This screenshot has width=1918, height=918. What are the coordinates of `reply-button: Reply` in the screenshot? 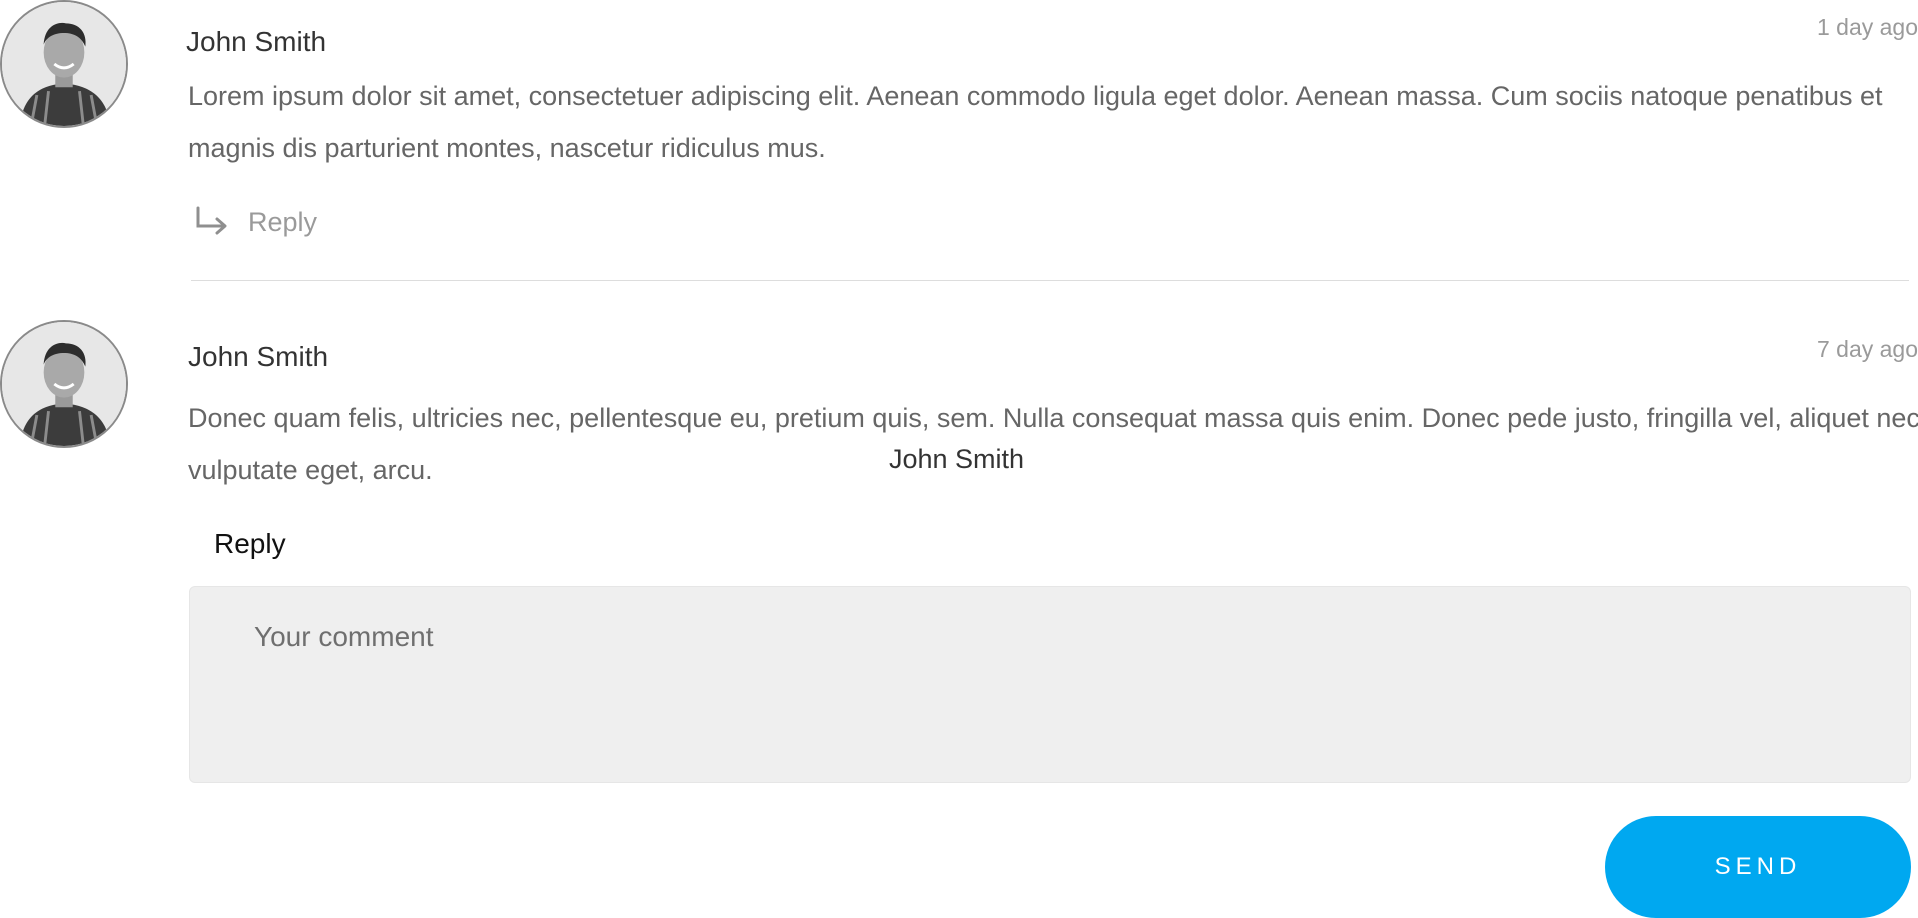 It's located at (254, 222).